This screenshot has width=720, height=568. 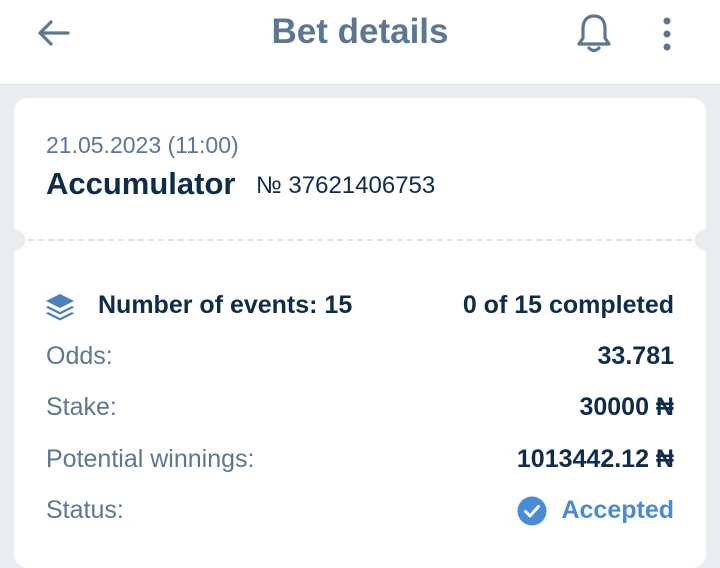 What do you see at coordinates (532, 511) in the screenshot?
I see `check-circle-icon` at bounding box center [532, 511].